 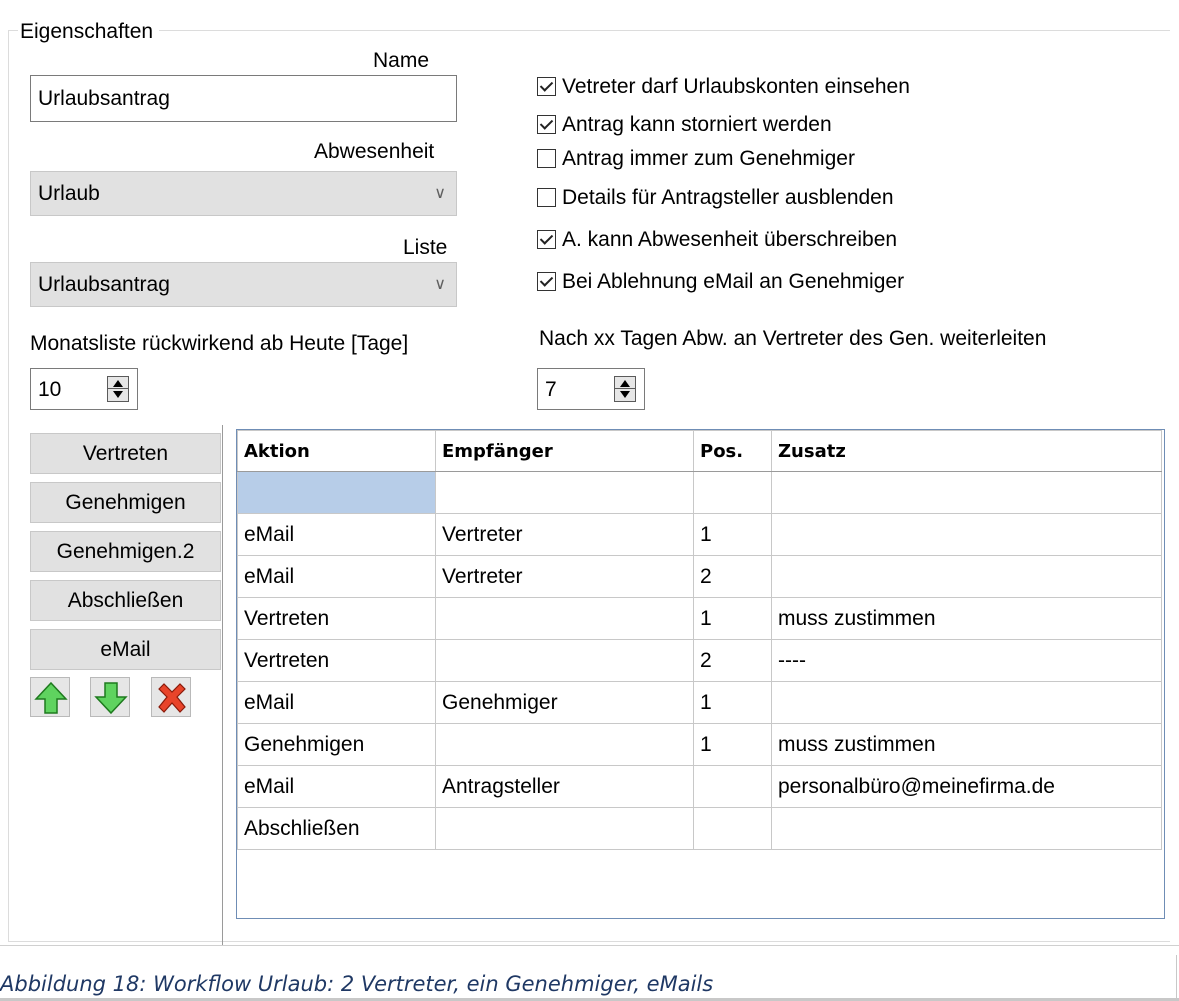 I want to click on abwesenheit-value: Urlaub, so click(x=69, y=193).